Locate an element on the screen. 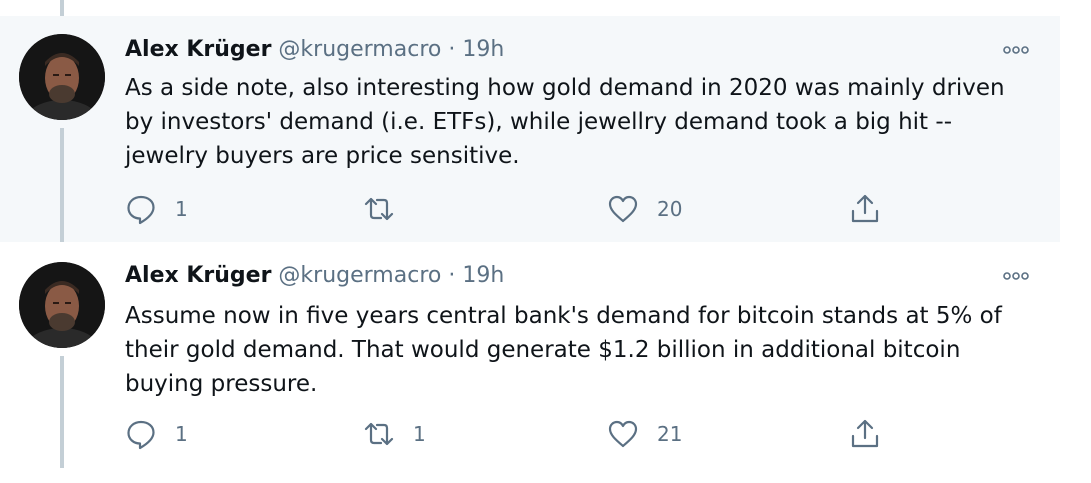 The height and width of the screenshot is (483, 1091). retweet-button: 1 is located at coordinates (394, 434).